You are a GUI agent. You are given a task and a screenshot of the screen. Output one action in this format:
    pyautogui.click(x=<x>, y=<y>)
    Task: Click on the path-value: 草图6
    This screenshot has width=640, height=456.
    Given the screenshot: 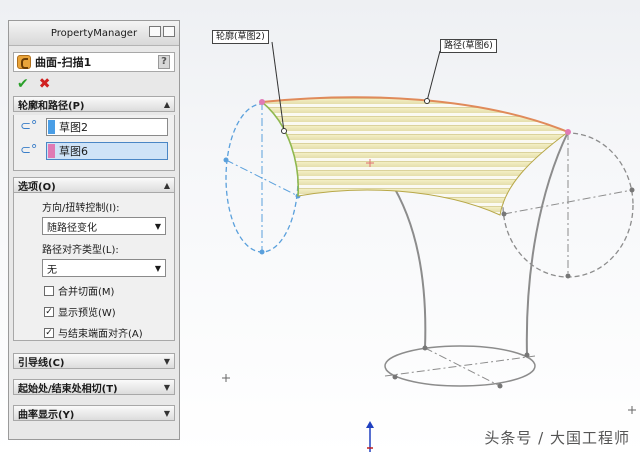 What is the action you would take?
    pyautogui.click(x=73, y=151)
    